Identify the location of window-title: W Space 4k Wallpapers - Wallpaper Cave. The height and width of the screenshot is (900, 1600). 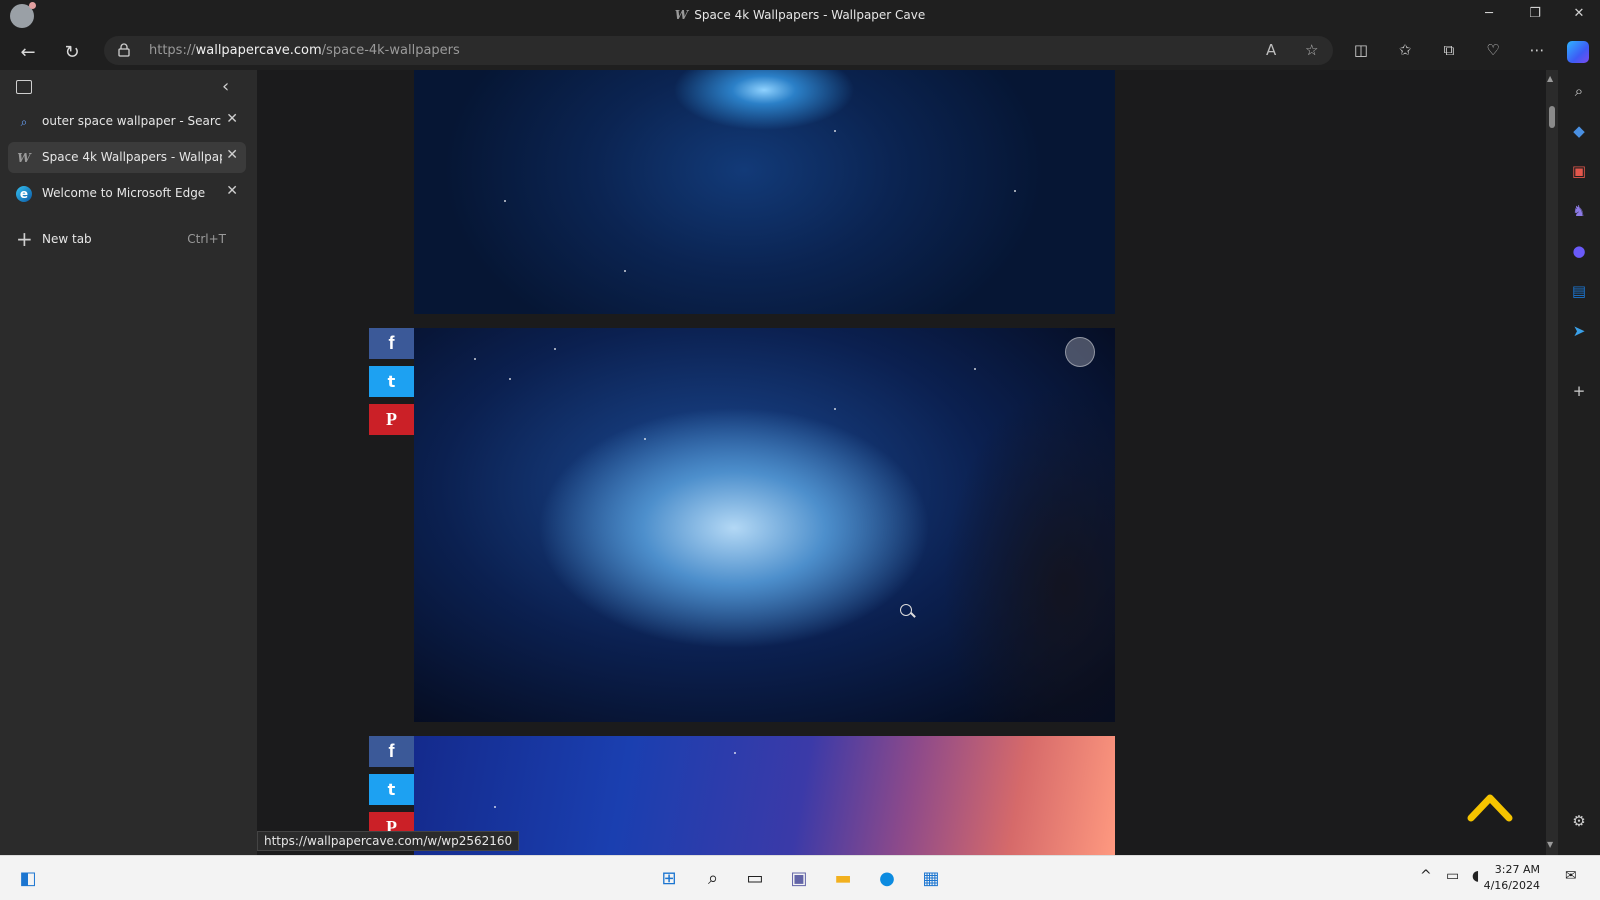
(800, 15).